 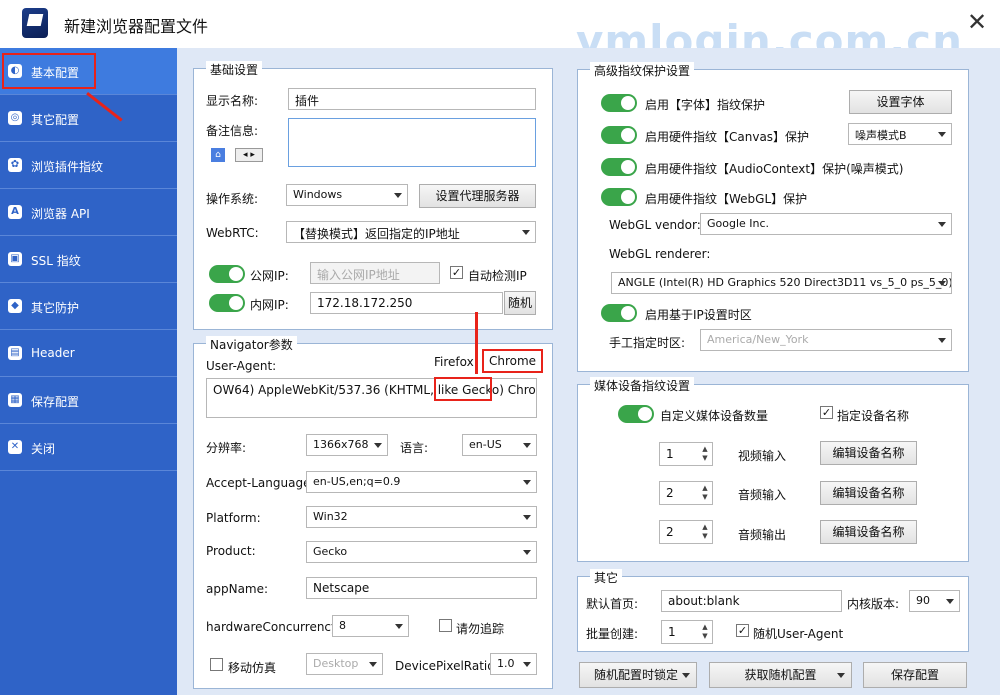 What do you see at coordinates (330, 516) in the screenshot?
I see `platform-value: Win32` at bounding box center [330, 516].